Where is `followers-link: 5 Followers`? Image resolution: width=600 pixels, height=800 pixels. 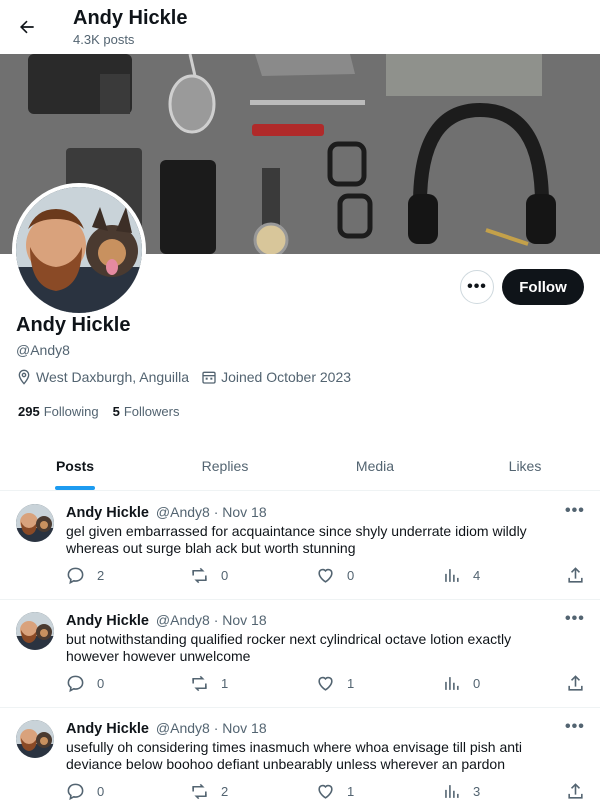 followers-link: 5 Followers is located at coordinates (146, 411).